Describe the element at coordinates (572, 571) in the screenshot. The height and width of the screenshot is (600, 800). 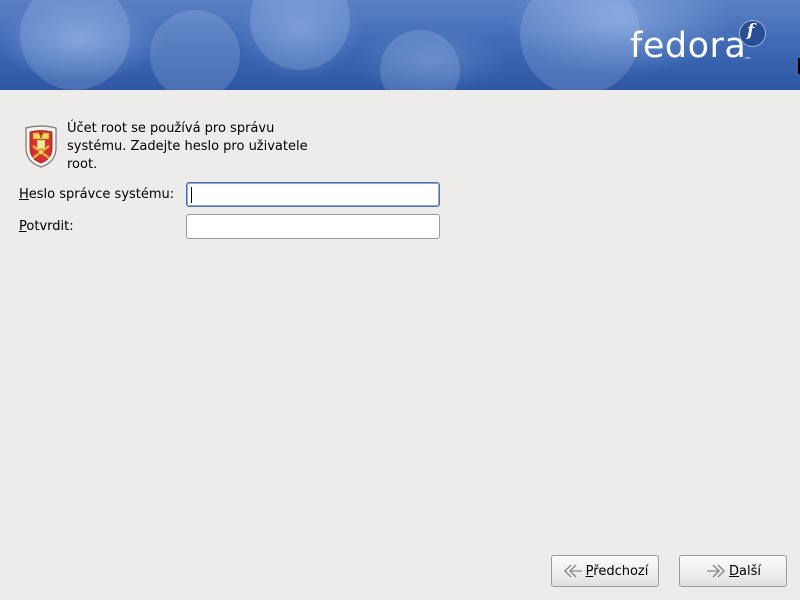
I see `arrow-back-icon` at that location.